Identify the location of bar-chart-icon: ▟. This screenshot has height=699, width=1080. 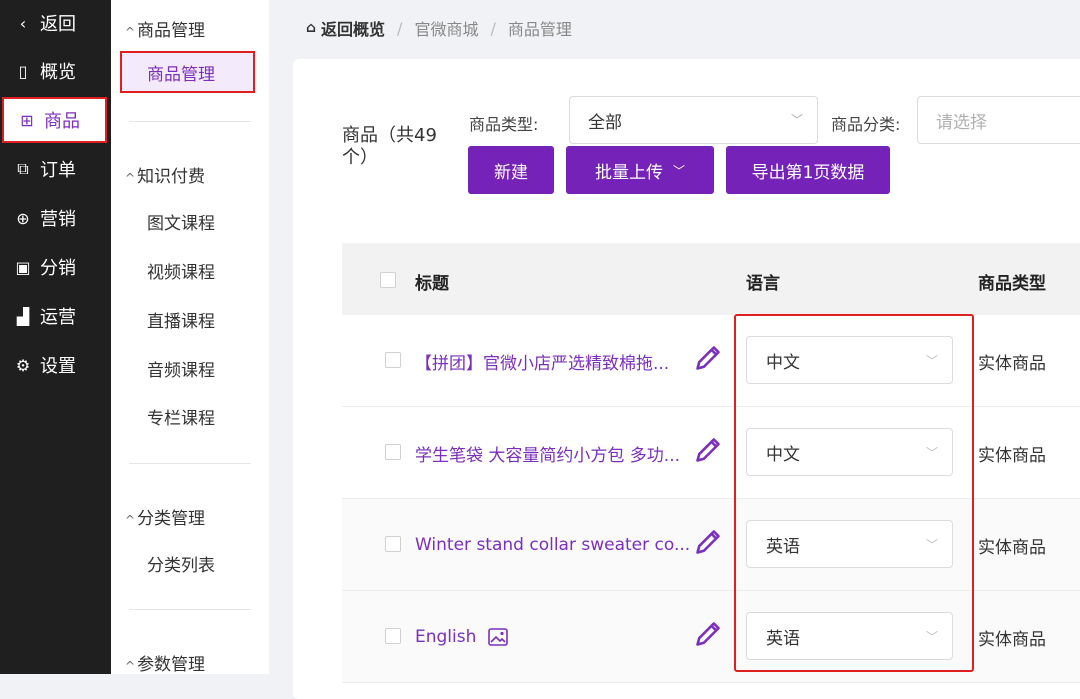
(23, 316).